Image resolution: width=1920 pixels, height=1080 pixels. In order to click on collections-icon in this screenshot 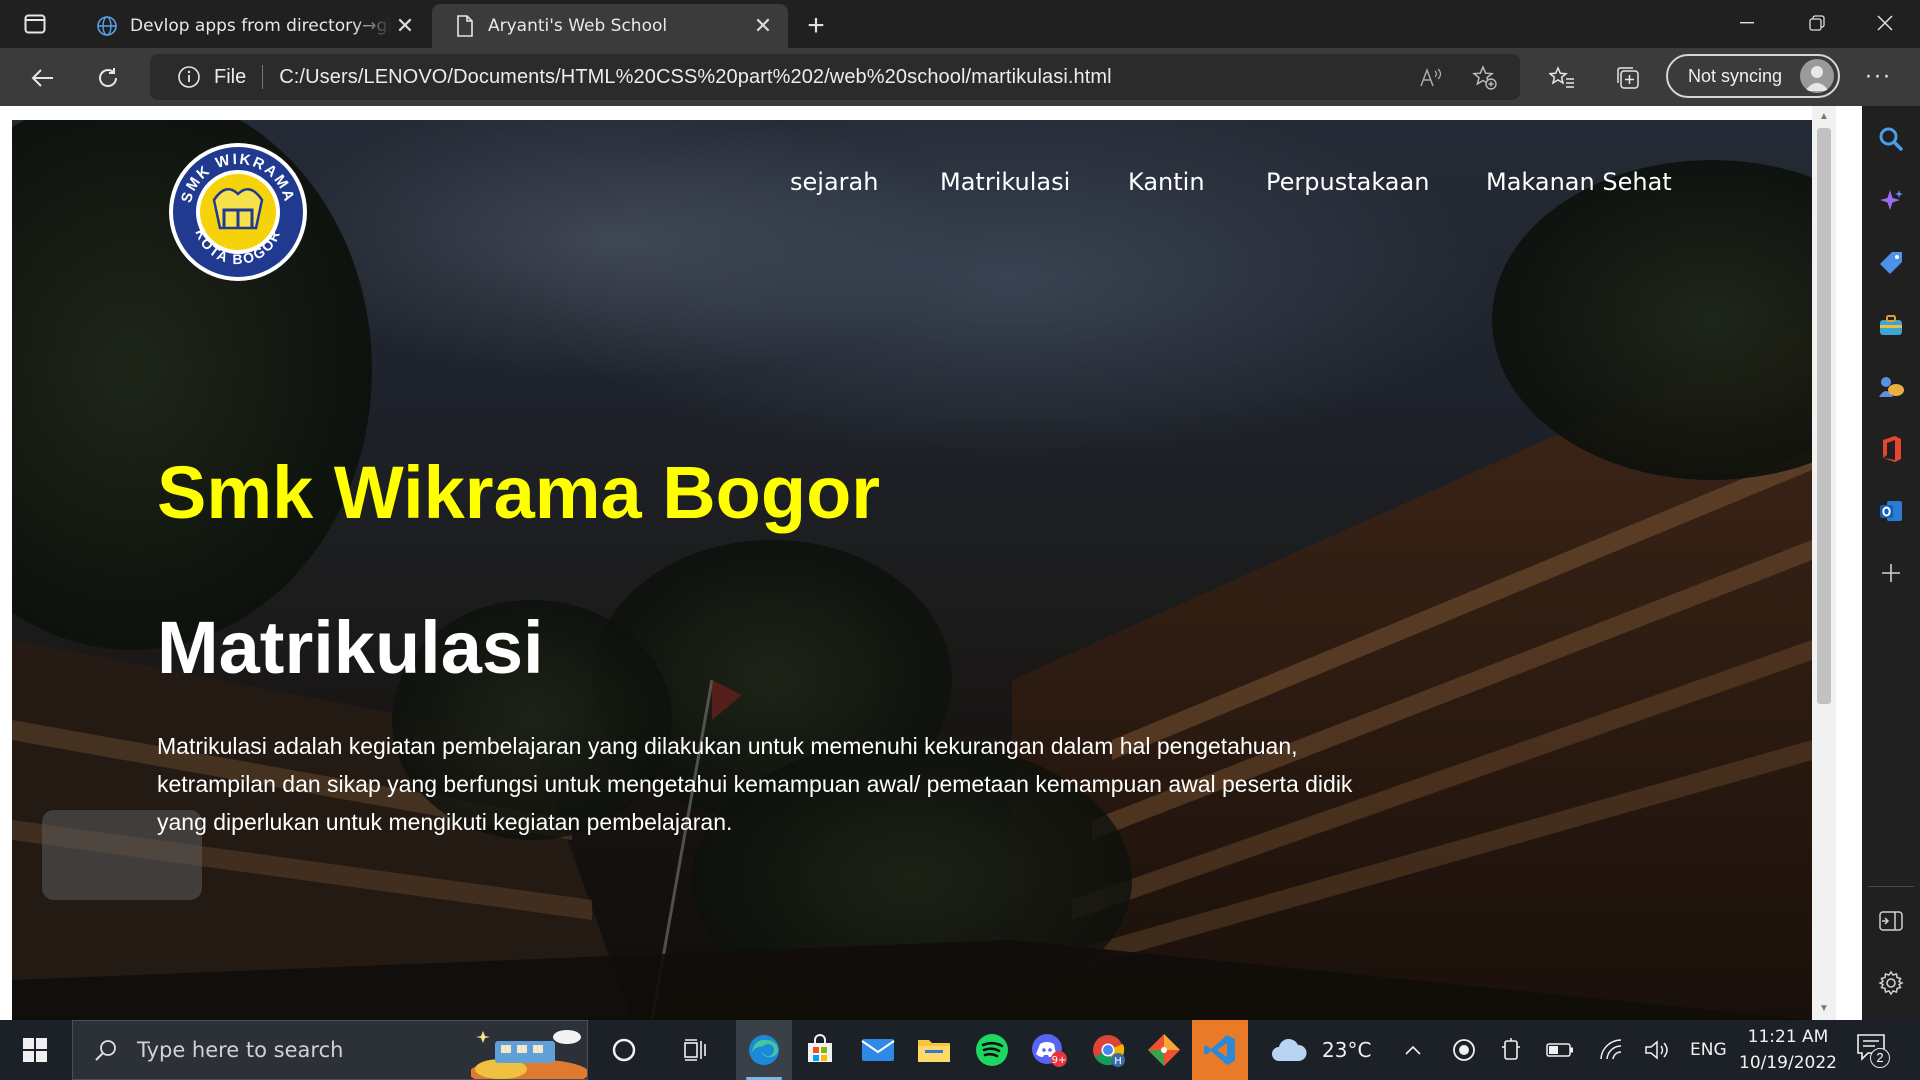, I will do `click(1628, 78)`.